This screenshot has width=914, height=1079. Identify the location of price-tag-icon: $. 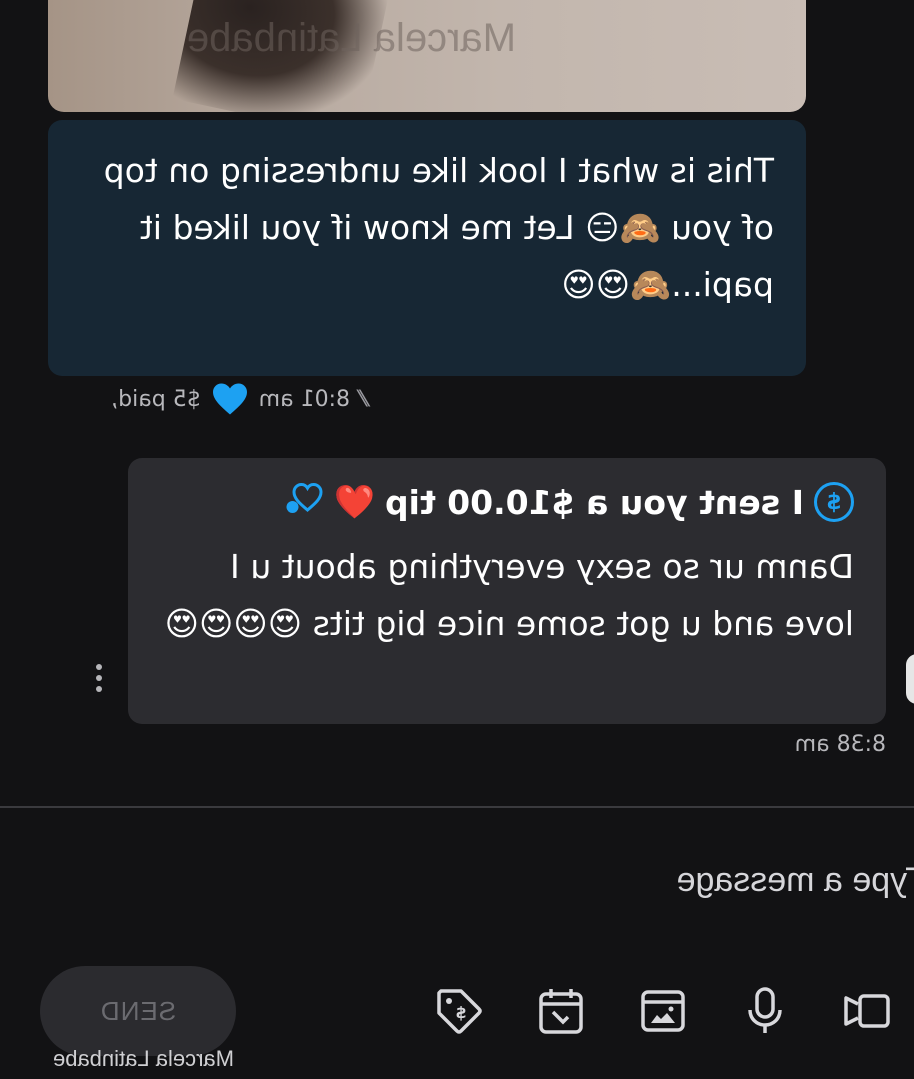
(459, 1011).